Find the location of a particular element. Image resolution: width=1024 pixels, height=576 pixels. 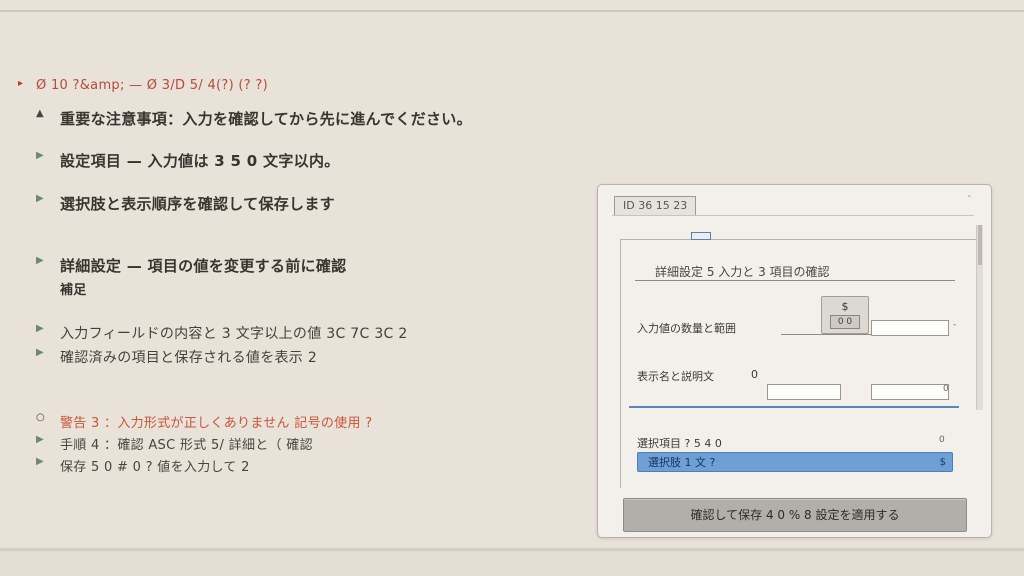

section-title: 詳細設定 5 入力と 3 項目の確認 is located at coordinates (742, 272).